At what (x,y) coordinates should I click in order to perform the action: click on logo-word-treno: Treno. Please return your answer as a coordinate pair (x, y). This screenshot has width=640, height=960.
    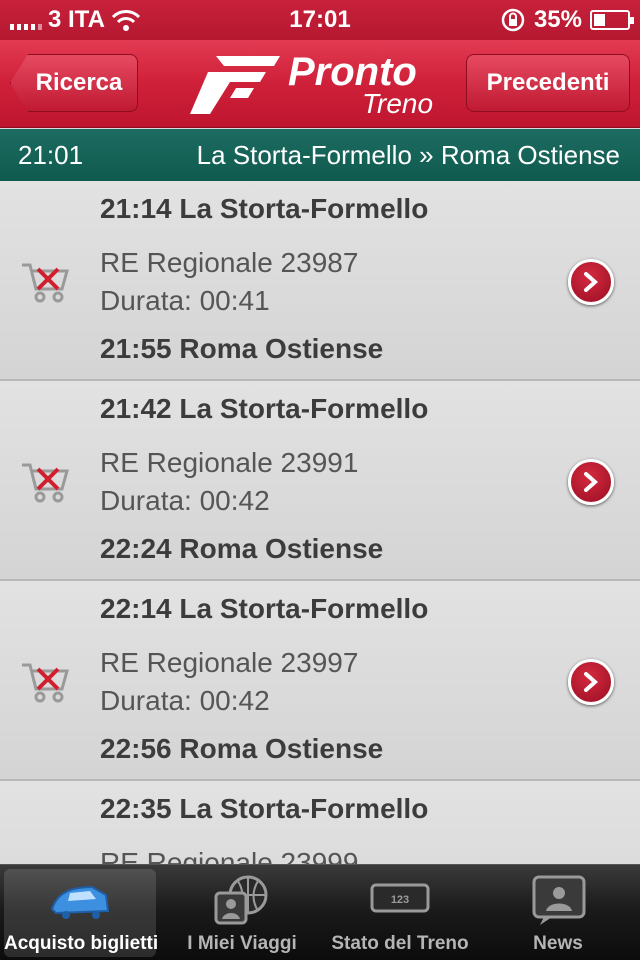
    Looking at the image, I should click on (398, 103).